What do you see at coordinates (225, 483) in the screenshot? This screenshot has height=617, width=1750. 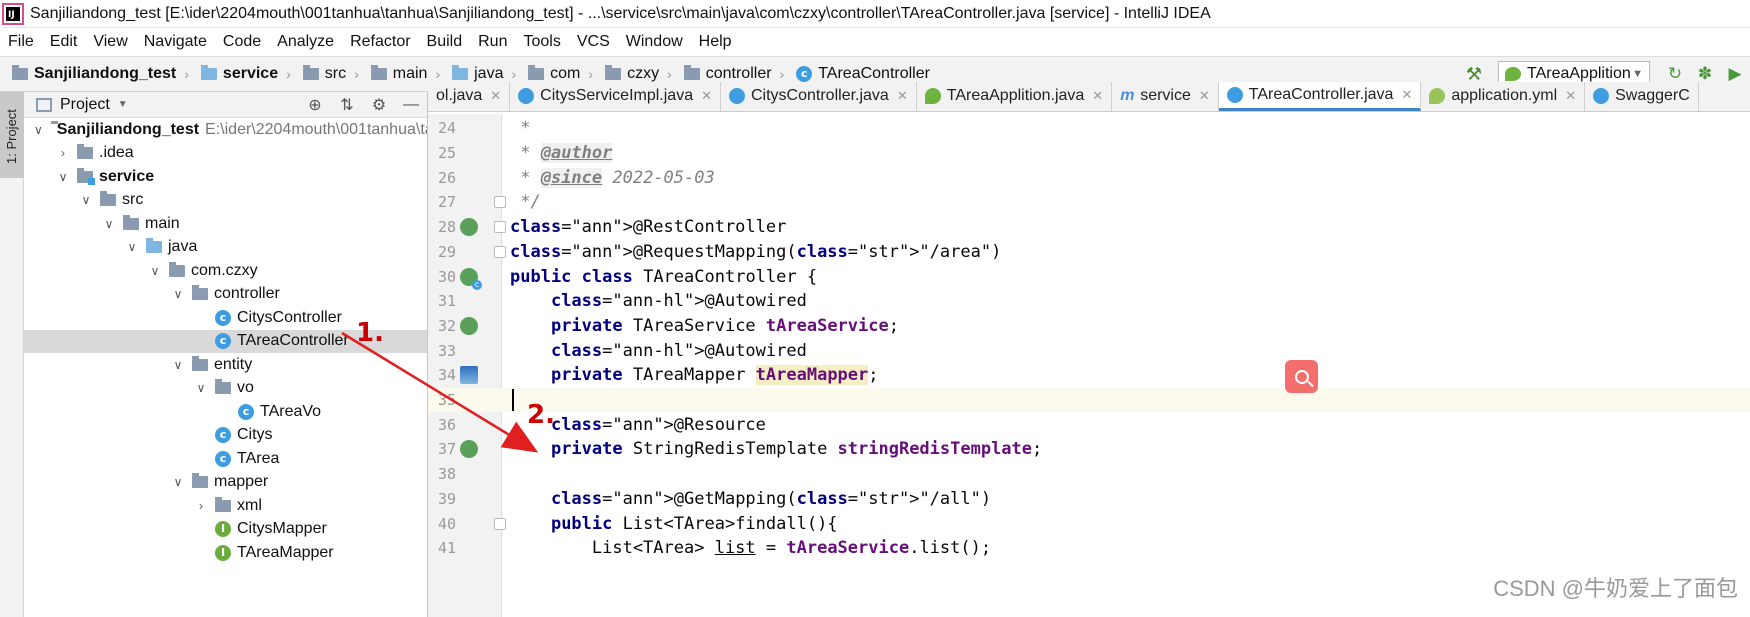 I see `project-tree-item: ∨ mapper` at bounding box center [225, 483].